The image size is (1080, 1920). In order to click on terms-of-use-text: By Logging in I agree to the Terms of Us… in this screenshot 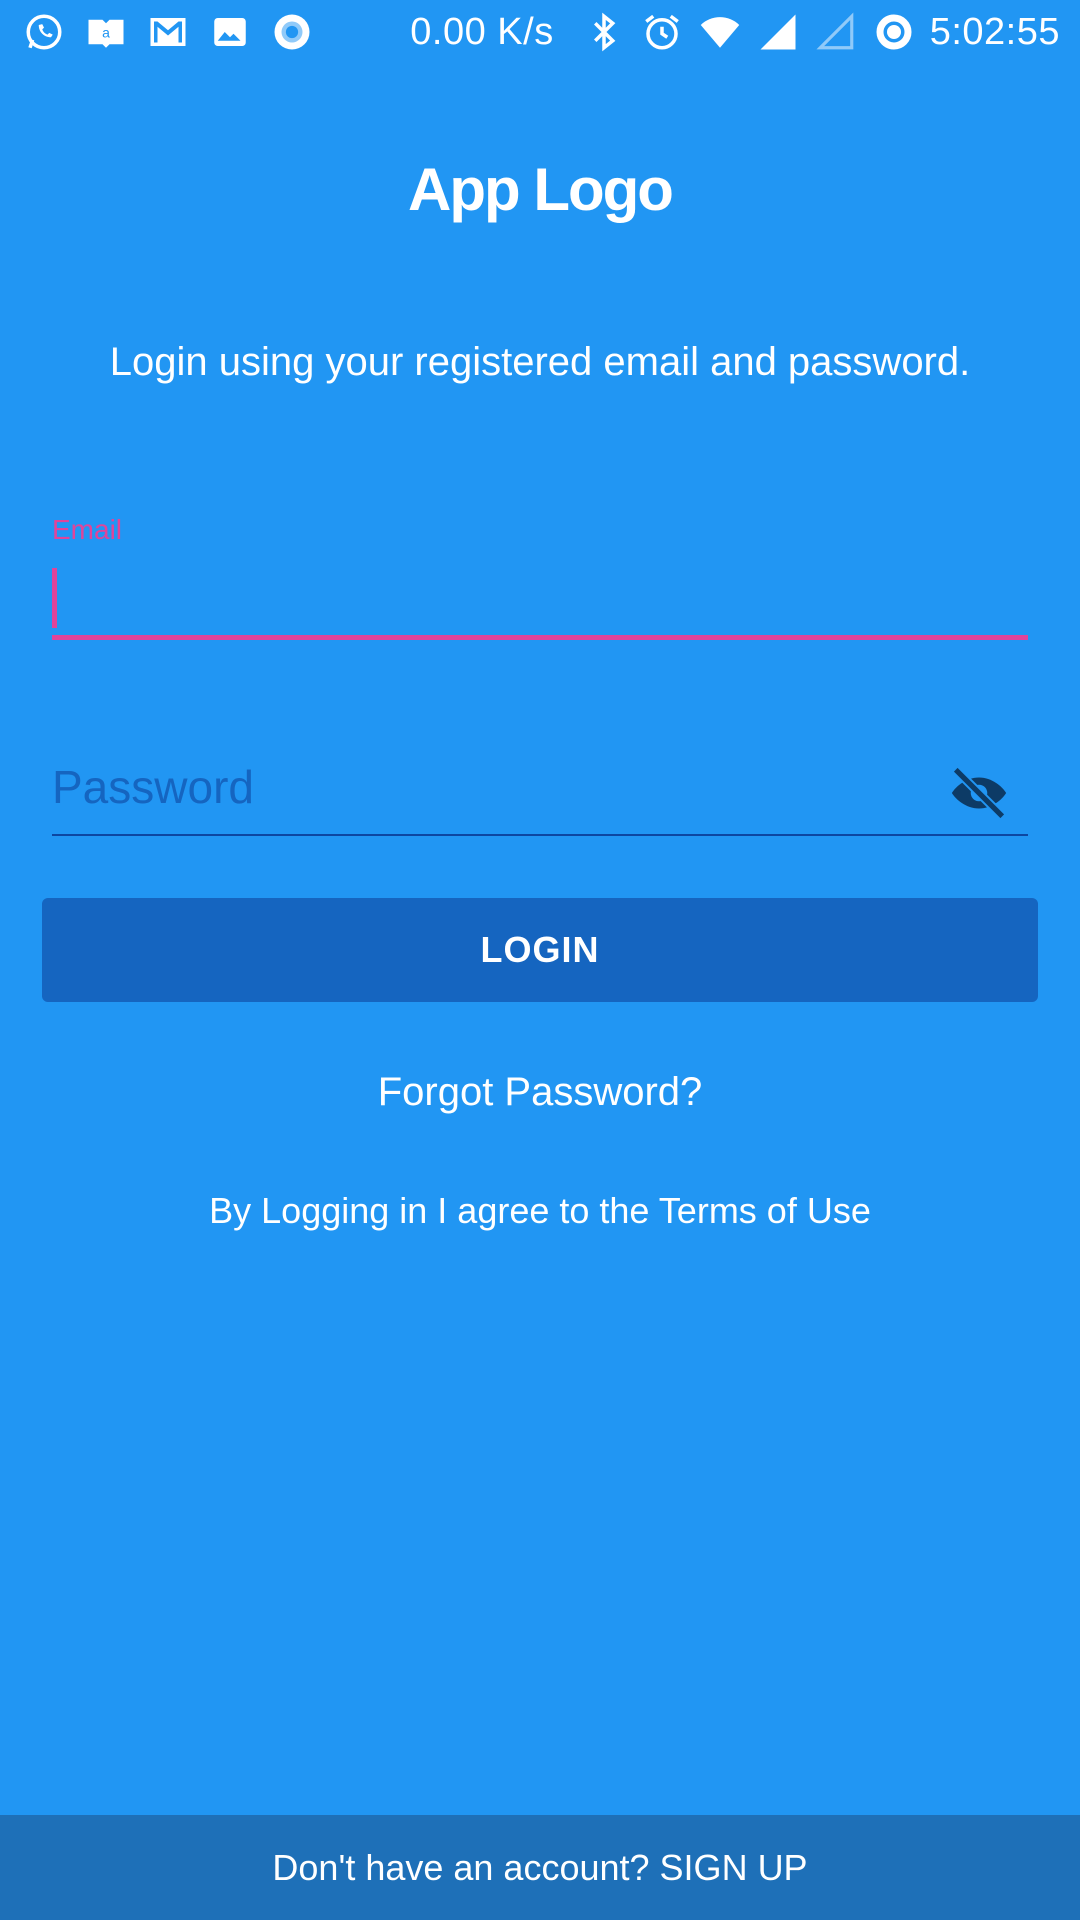, I will do `click(540, 1211)`.